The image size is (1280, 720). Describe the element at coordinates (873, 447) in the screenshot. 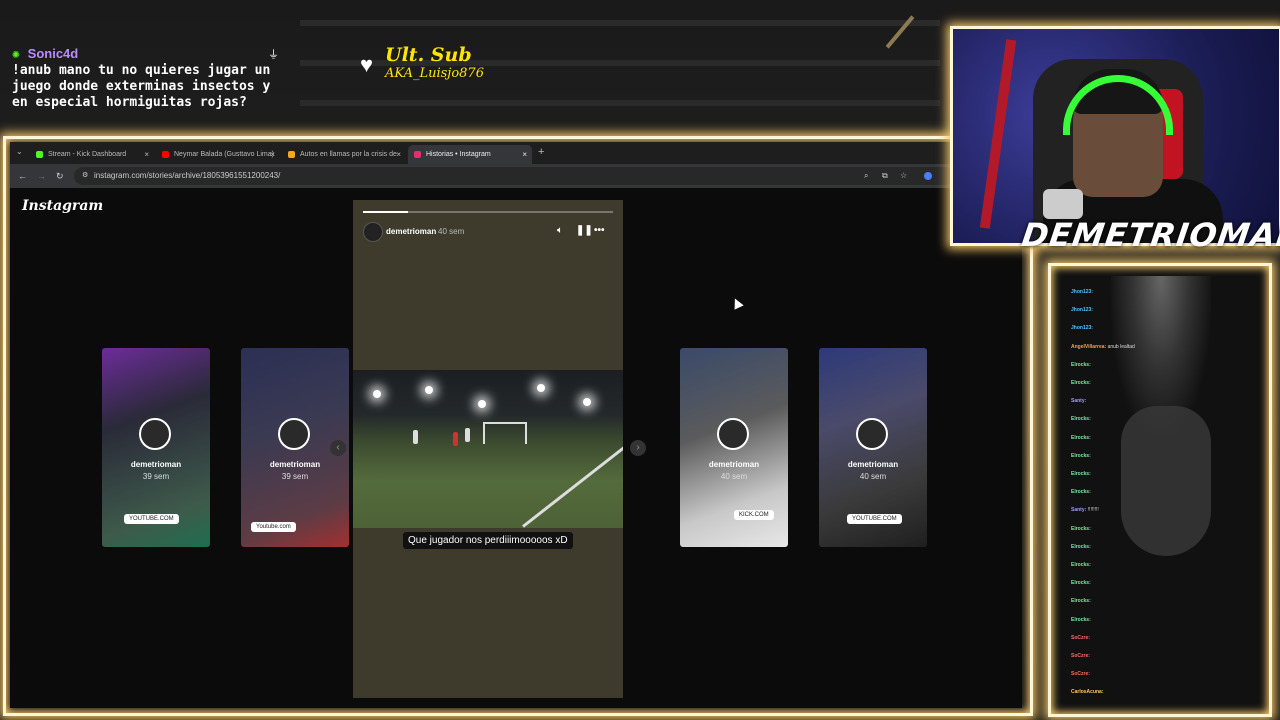

I see `story-thumbnail: demetrioman 40 sem YOUTUBE.COM` at that location.